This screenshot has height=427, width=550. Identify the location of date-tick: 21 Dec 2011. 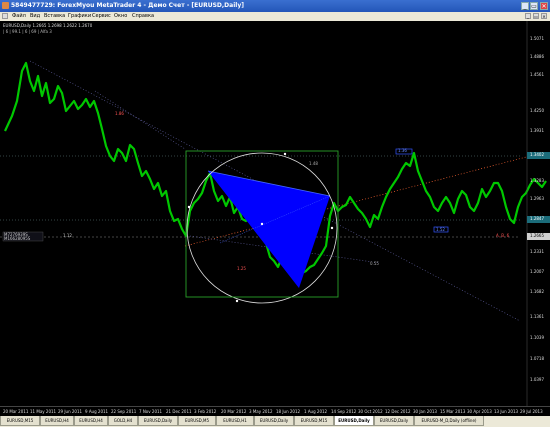
(179, 411).